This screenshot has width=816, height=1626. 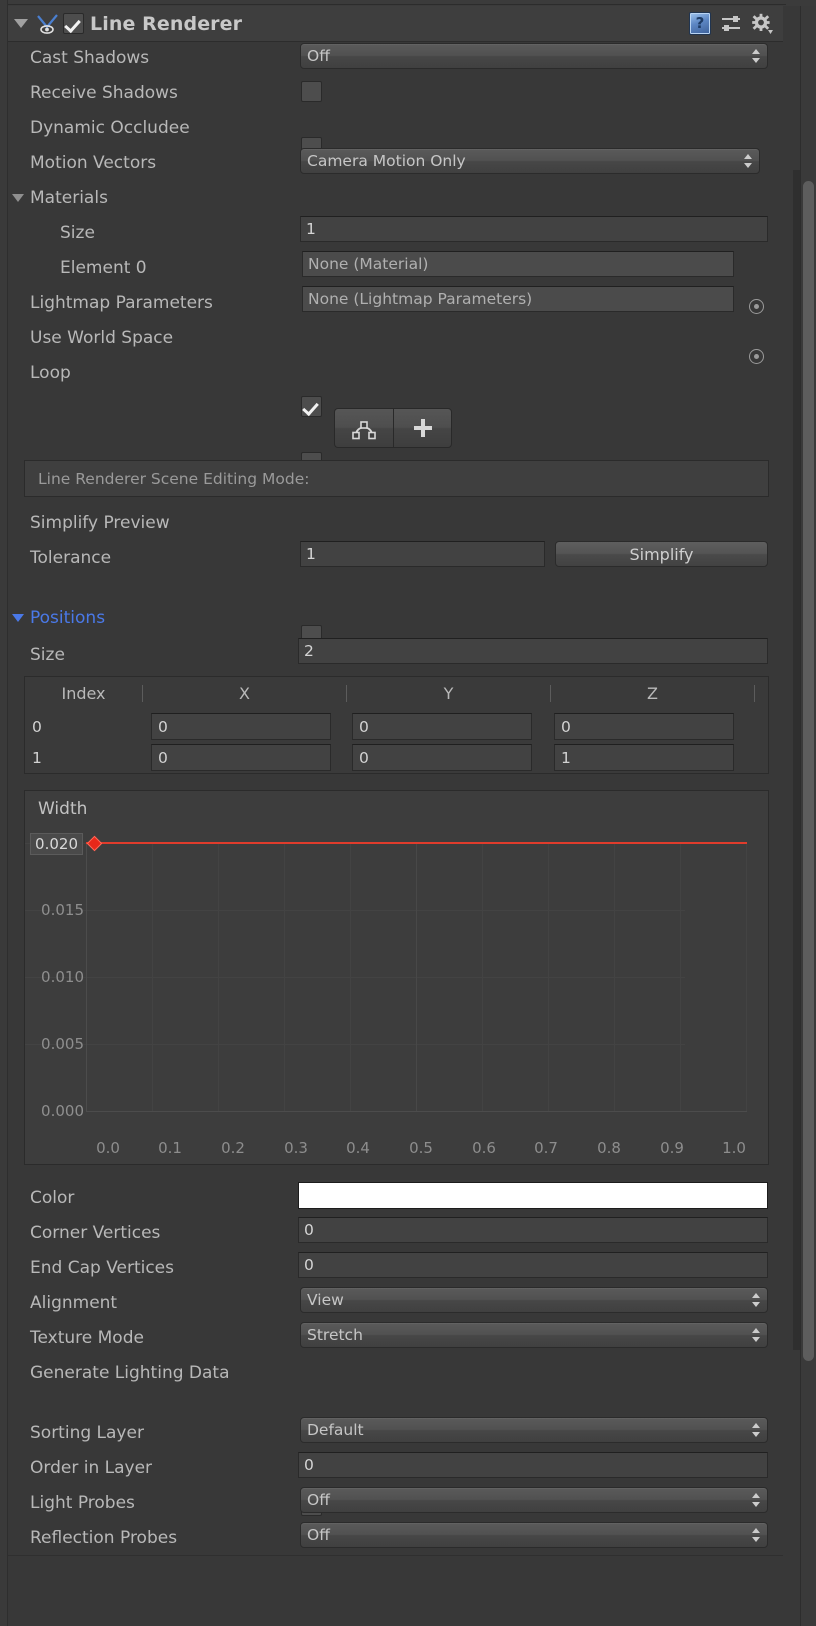 I want to click on simplify-button: Simplify, so click(x=661, y=554).